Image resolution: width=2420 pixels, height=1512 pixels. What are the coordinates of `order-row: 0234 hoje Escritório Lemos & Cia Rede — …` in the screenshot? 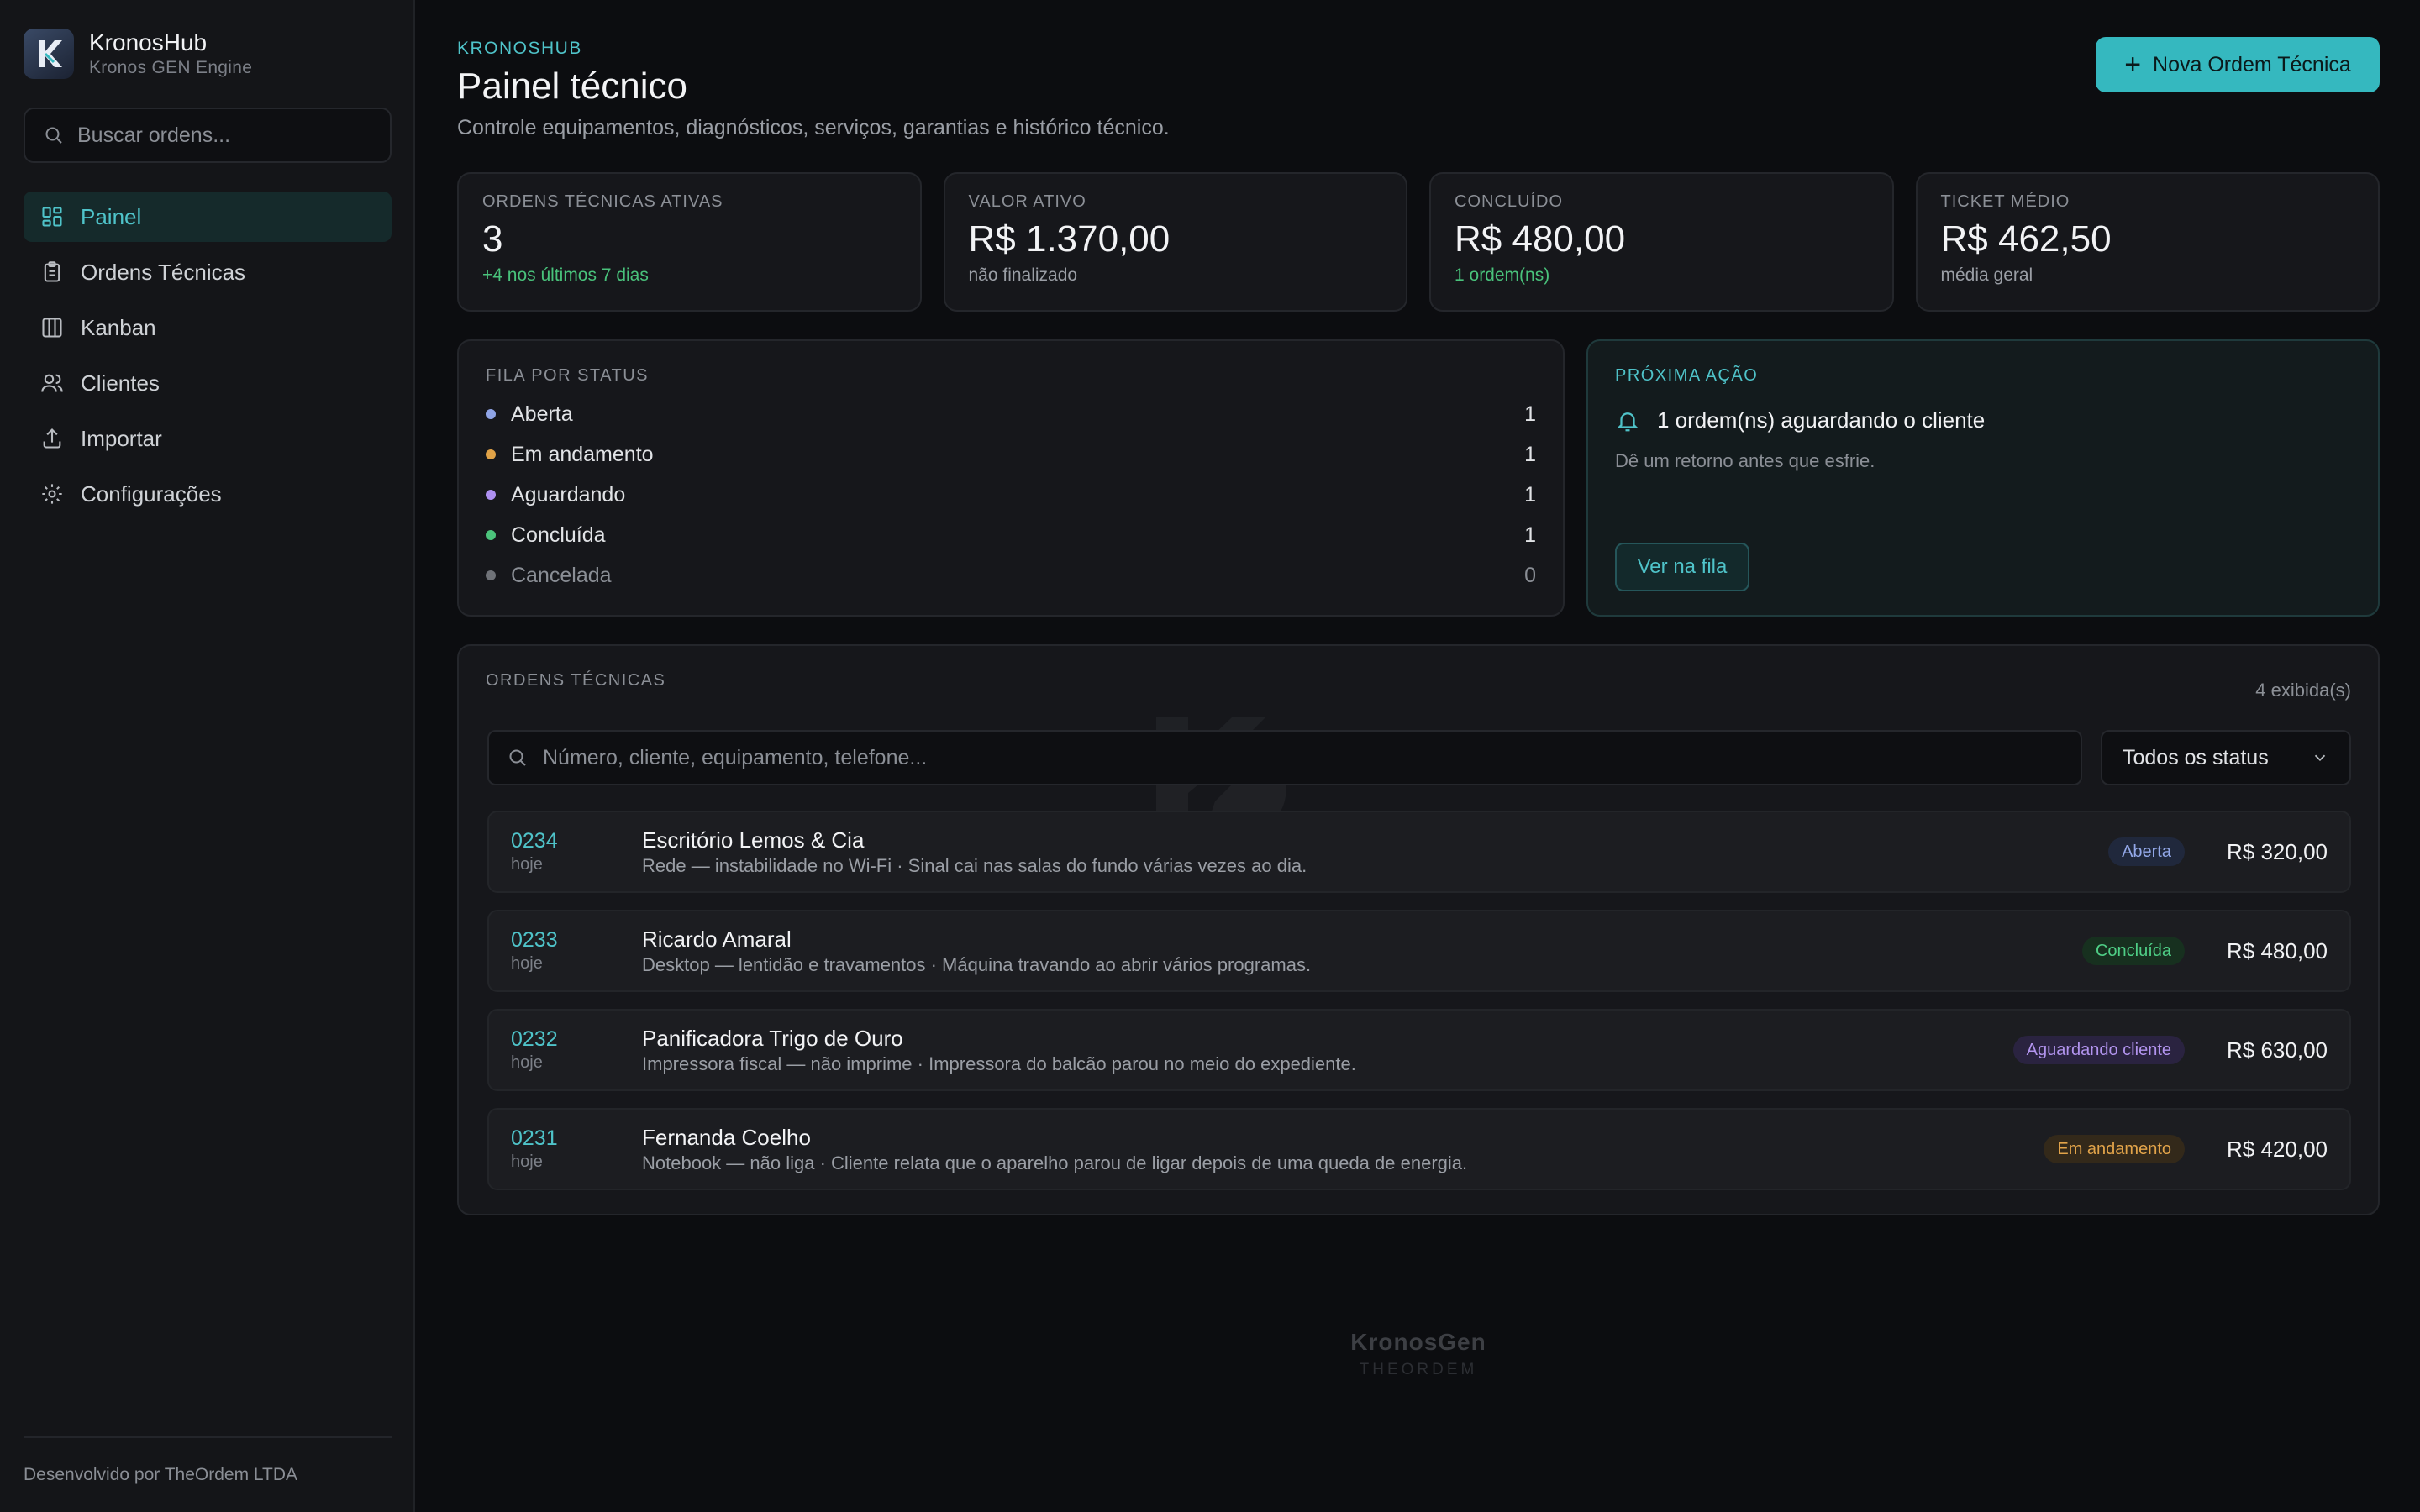 It's located at (1419, 852).